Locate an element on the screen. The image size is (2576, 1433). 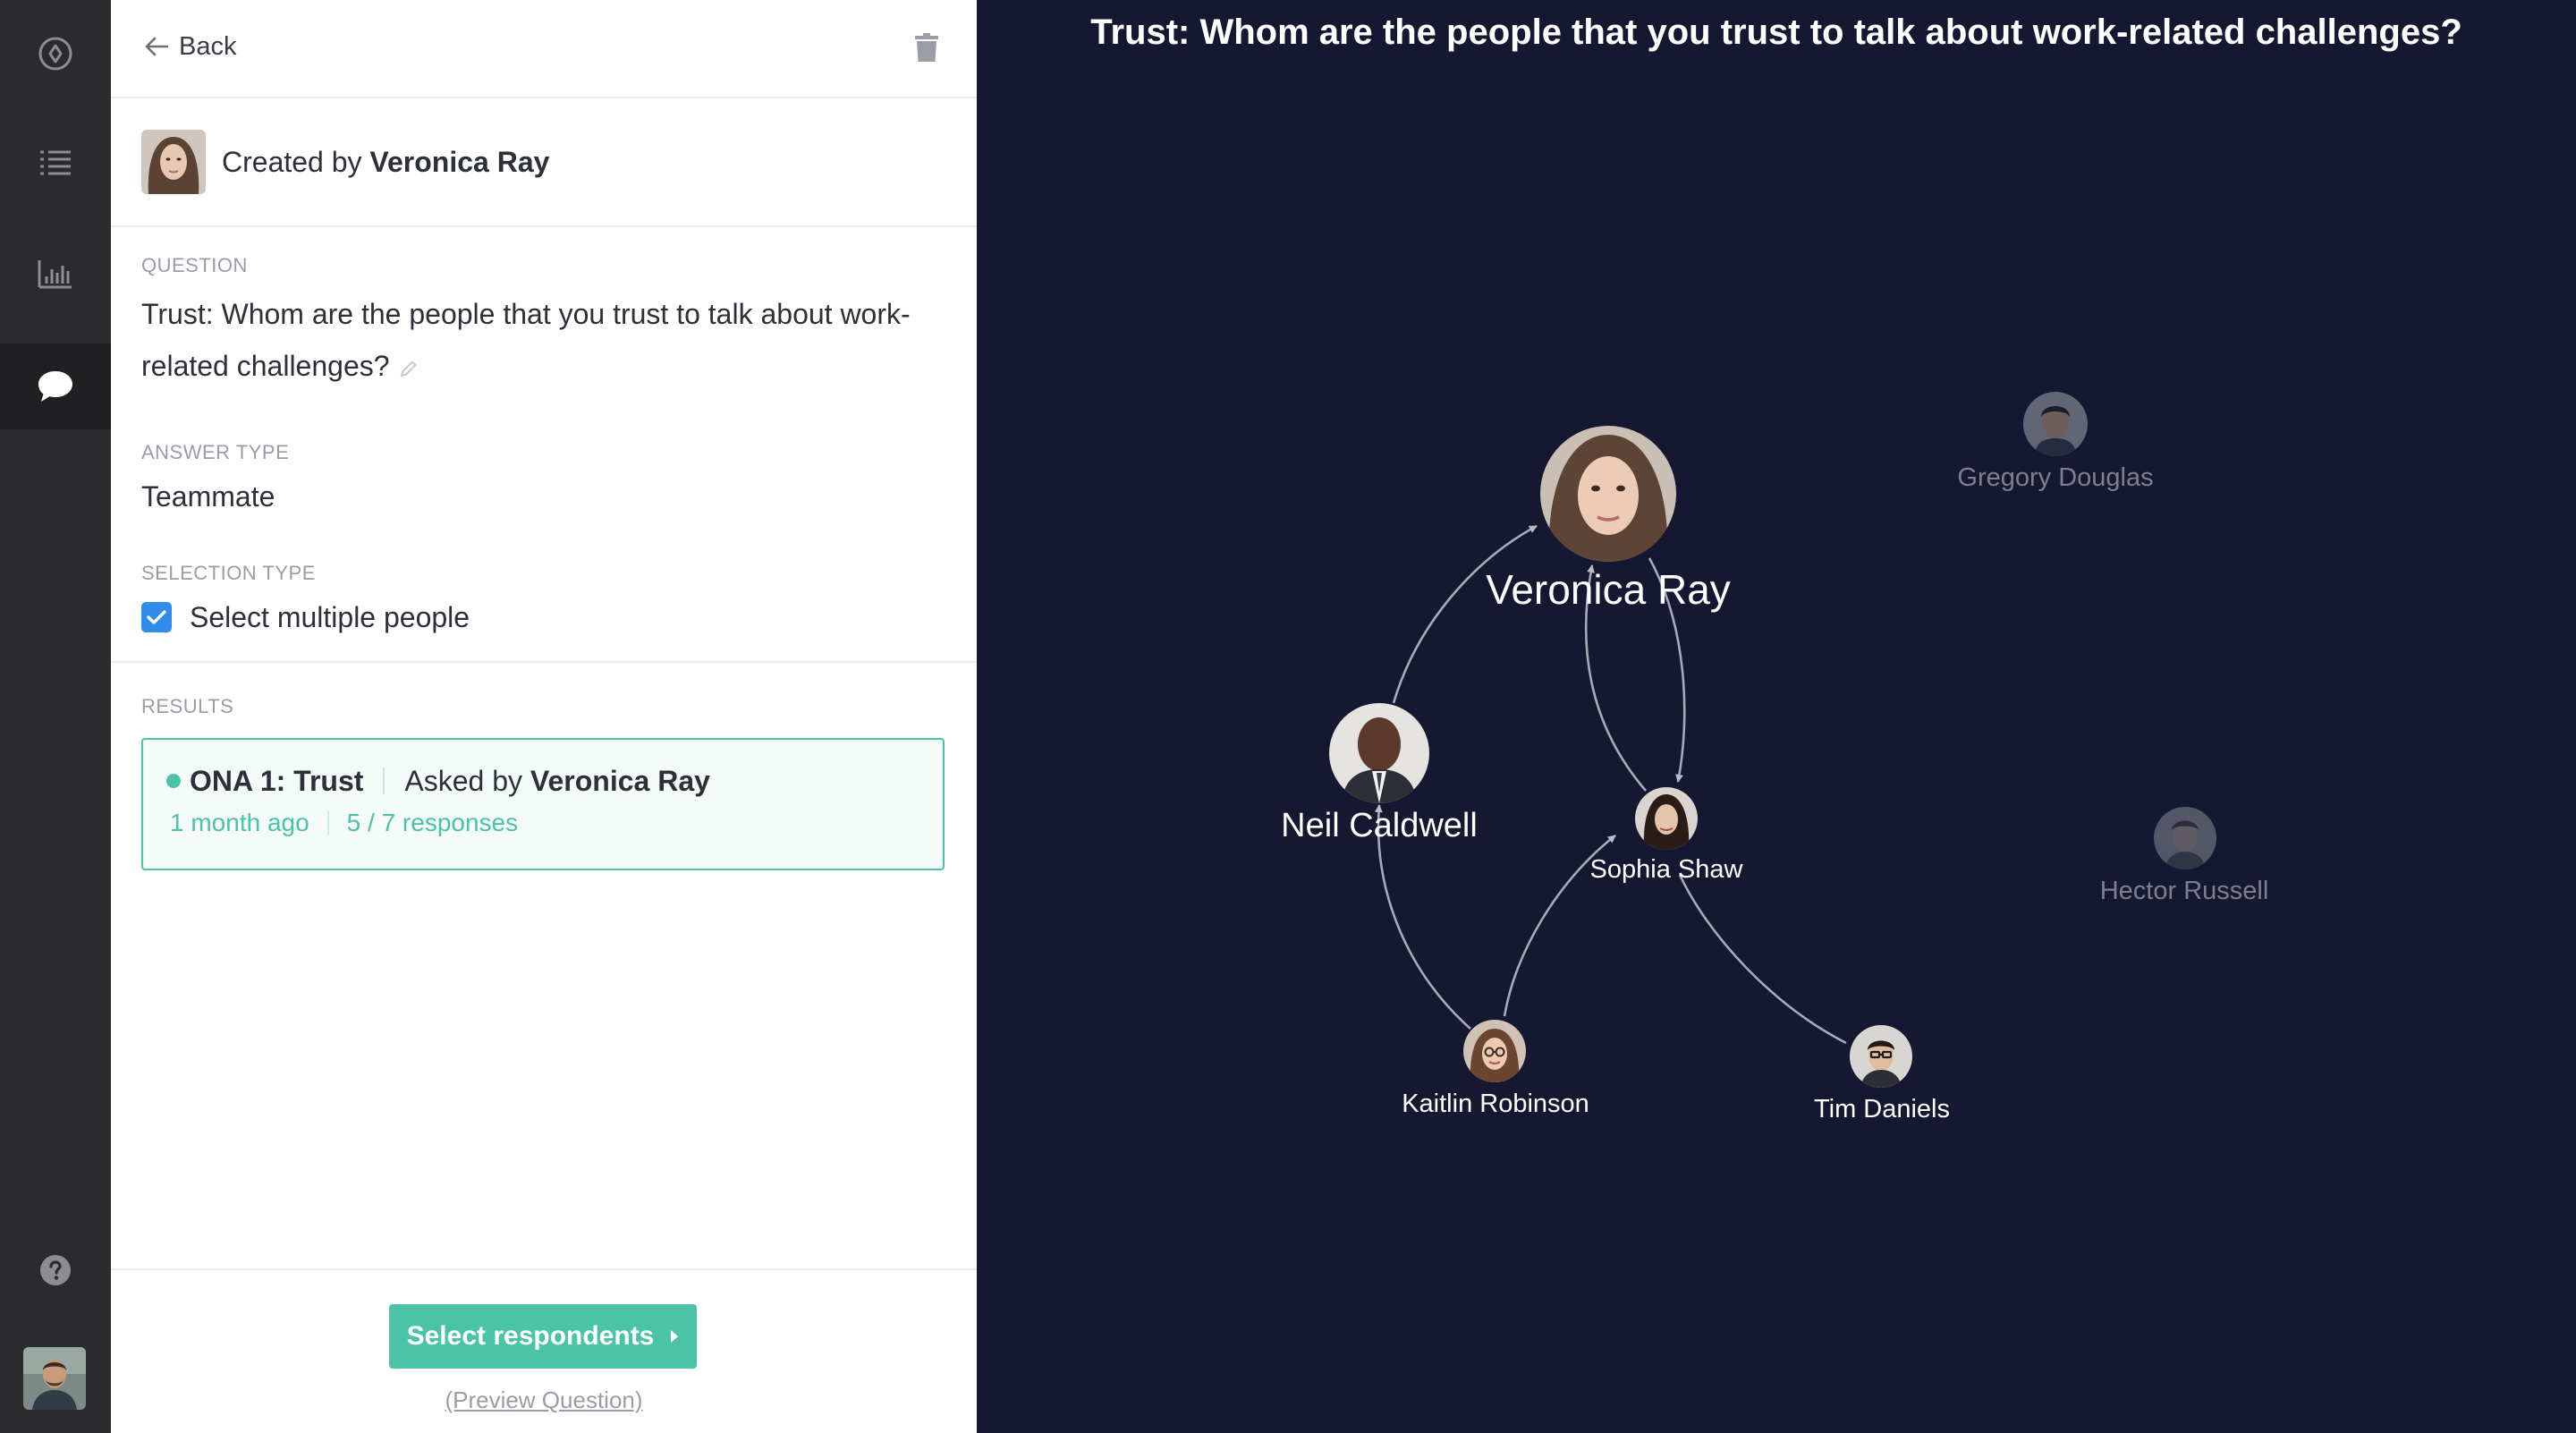
panel-footer: Select respondents (Preview Question) is located at coordinates (544, 1350).